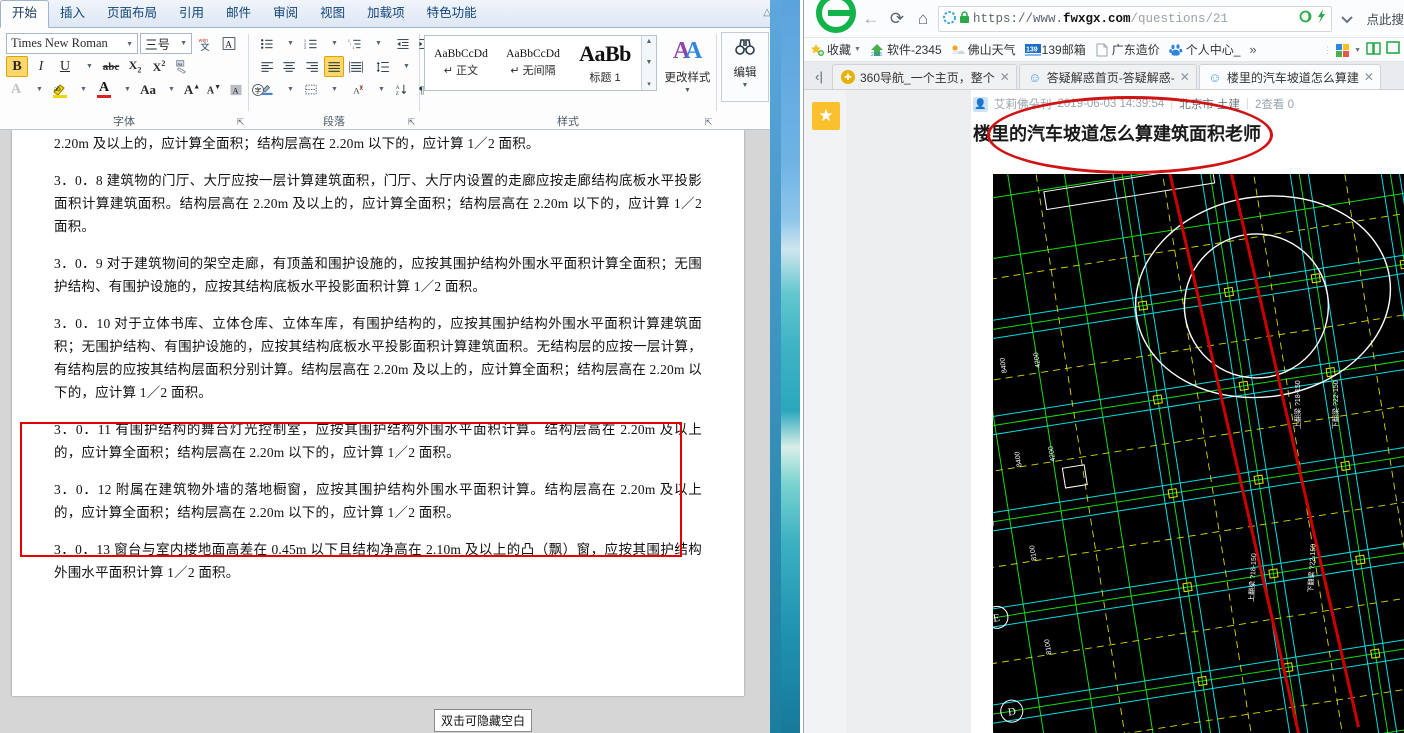 The image size is (1404, 733). What do you see at coordinates (111, 66) in the screenshot?
I see `strikethrough-button: abc` at bounding box center [111, 66].